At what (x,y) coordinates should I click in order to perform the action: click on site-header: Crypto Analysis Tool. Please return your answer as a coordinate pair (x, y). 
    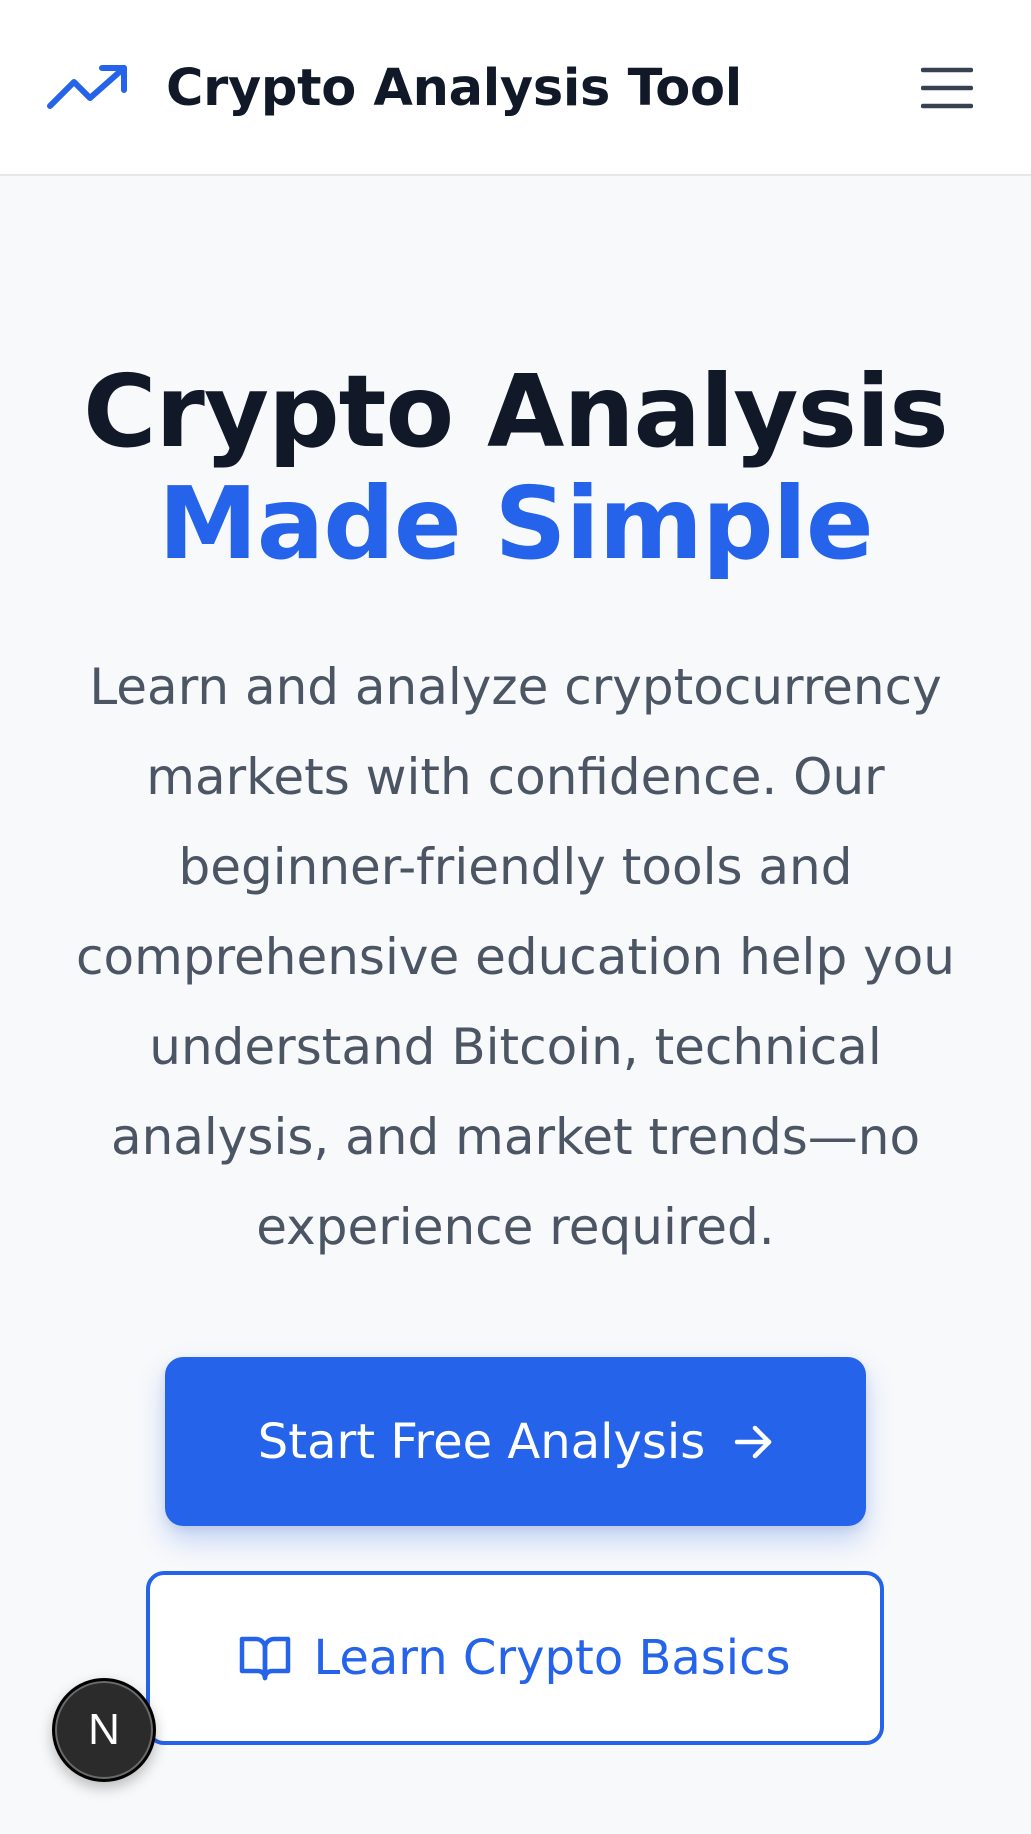
    Looking at the image, I should click on (515, 88).